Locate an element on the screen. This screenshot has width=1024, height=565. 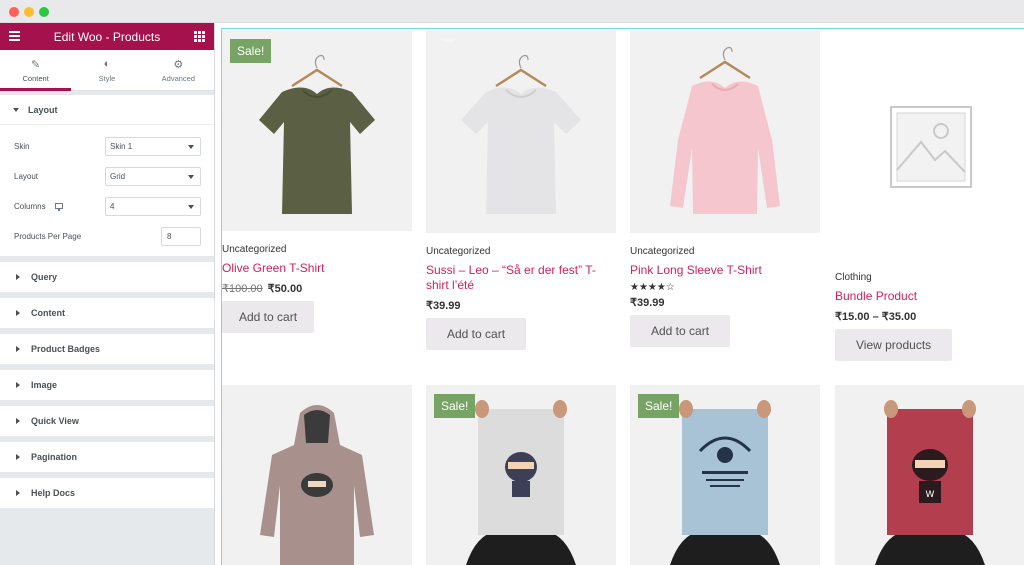
section-label: Pagination is located at coordinates (54, 457).